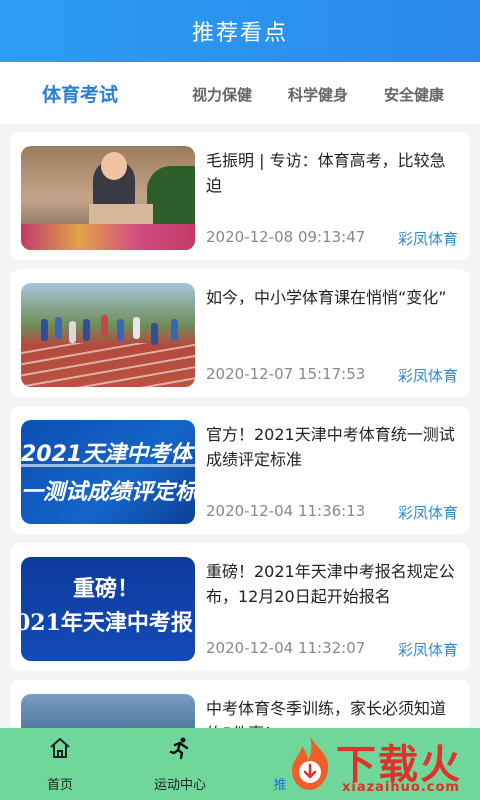  Describe the element at coordinates (80, 93) in the screenshot. I see `tab-sports-exam: 体育考试` at that location.